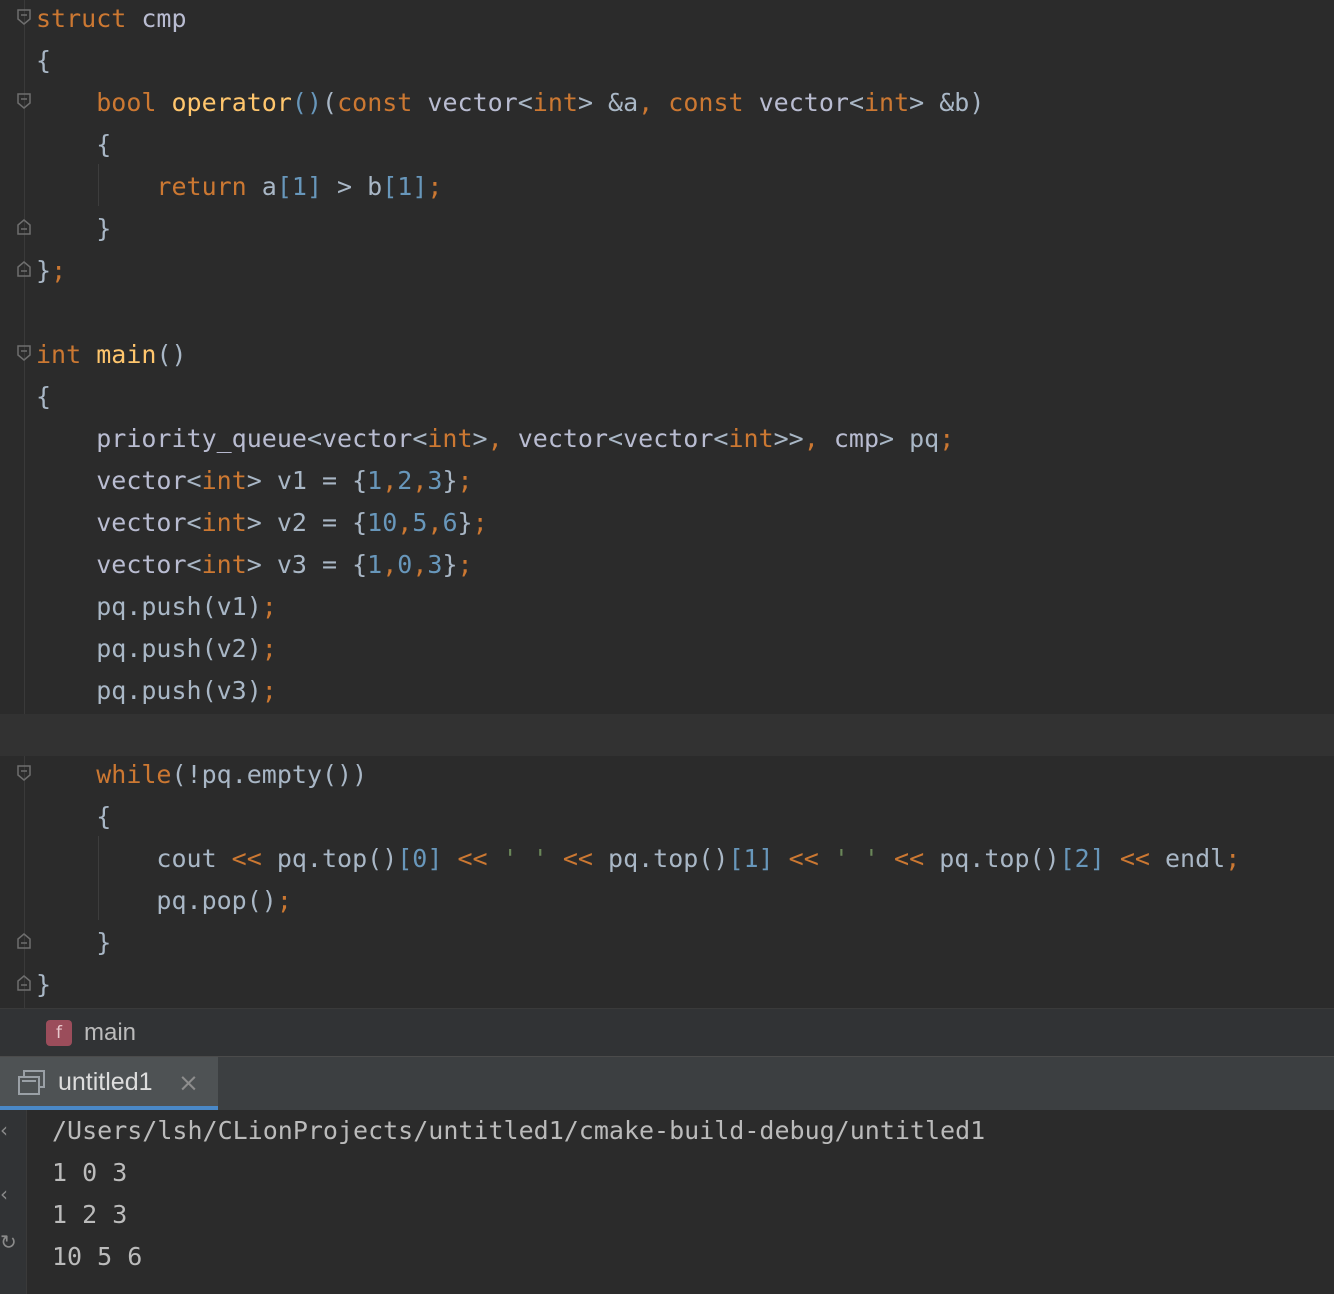  Describe the element at coordinates (947, 102) in the screenshot. I see `code-token: > &b)` at that location.